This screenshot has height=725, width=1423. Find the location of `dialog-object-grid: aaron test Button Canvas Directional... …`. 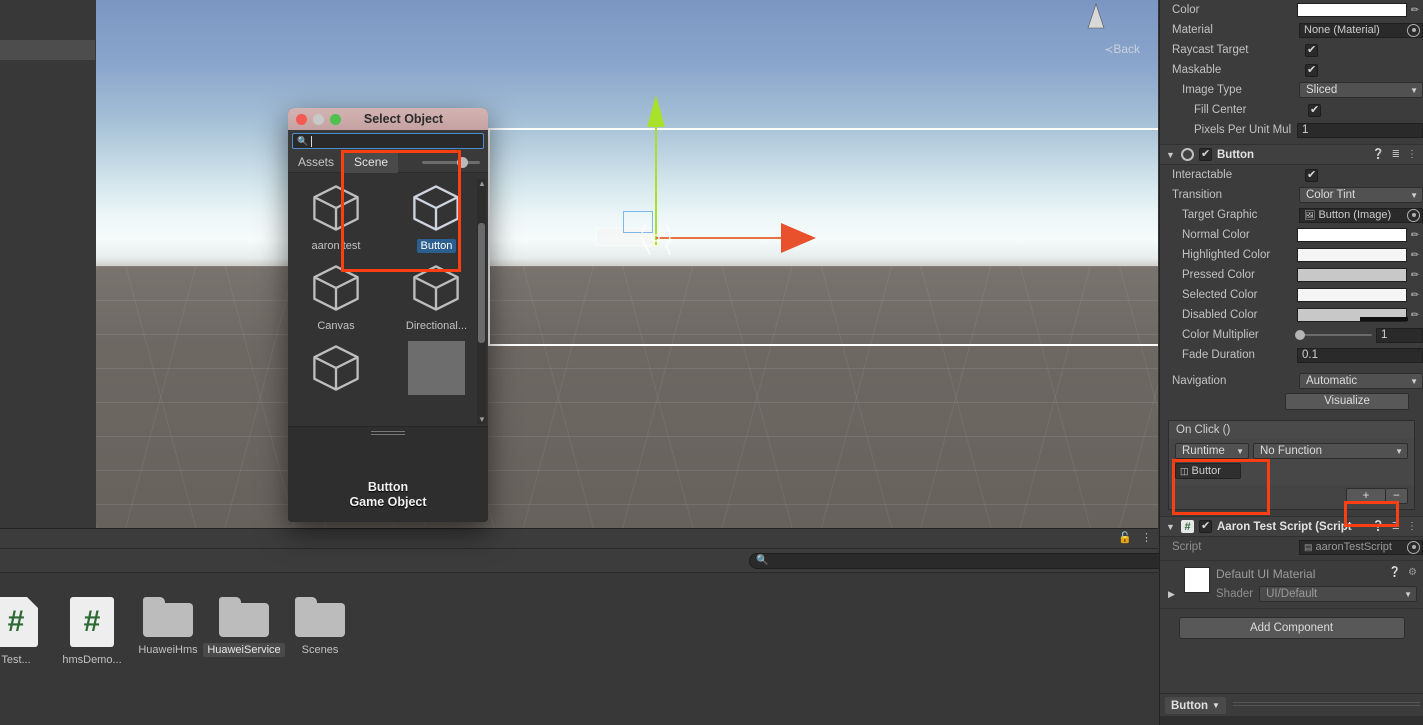

dialog-object-grid: aaron test Button Canvas Directional... … is located at coordinates (388, 299).